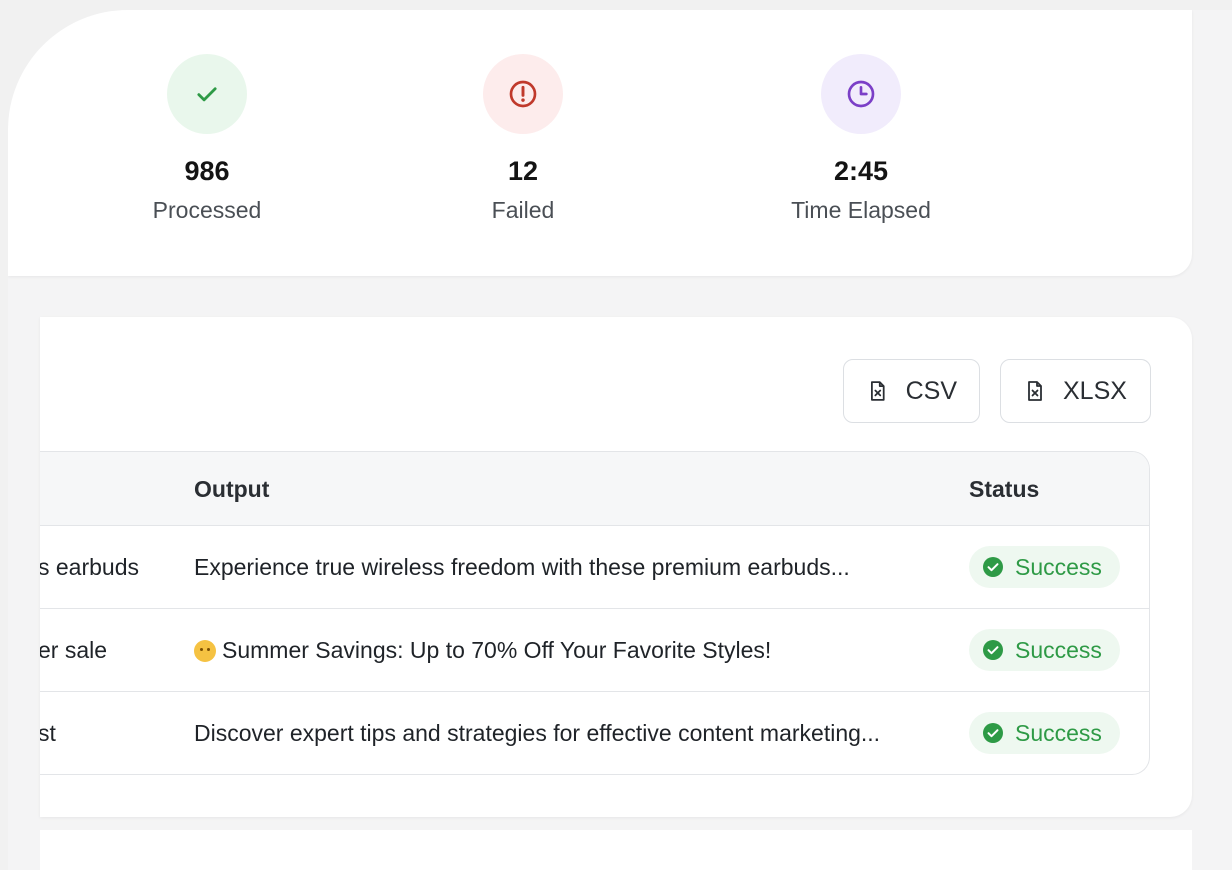  Describe the element at coordinates (205, 650) in the screenshot. I see `smile-emoji-icon` at that location.